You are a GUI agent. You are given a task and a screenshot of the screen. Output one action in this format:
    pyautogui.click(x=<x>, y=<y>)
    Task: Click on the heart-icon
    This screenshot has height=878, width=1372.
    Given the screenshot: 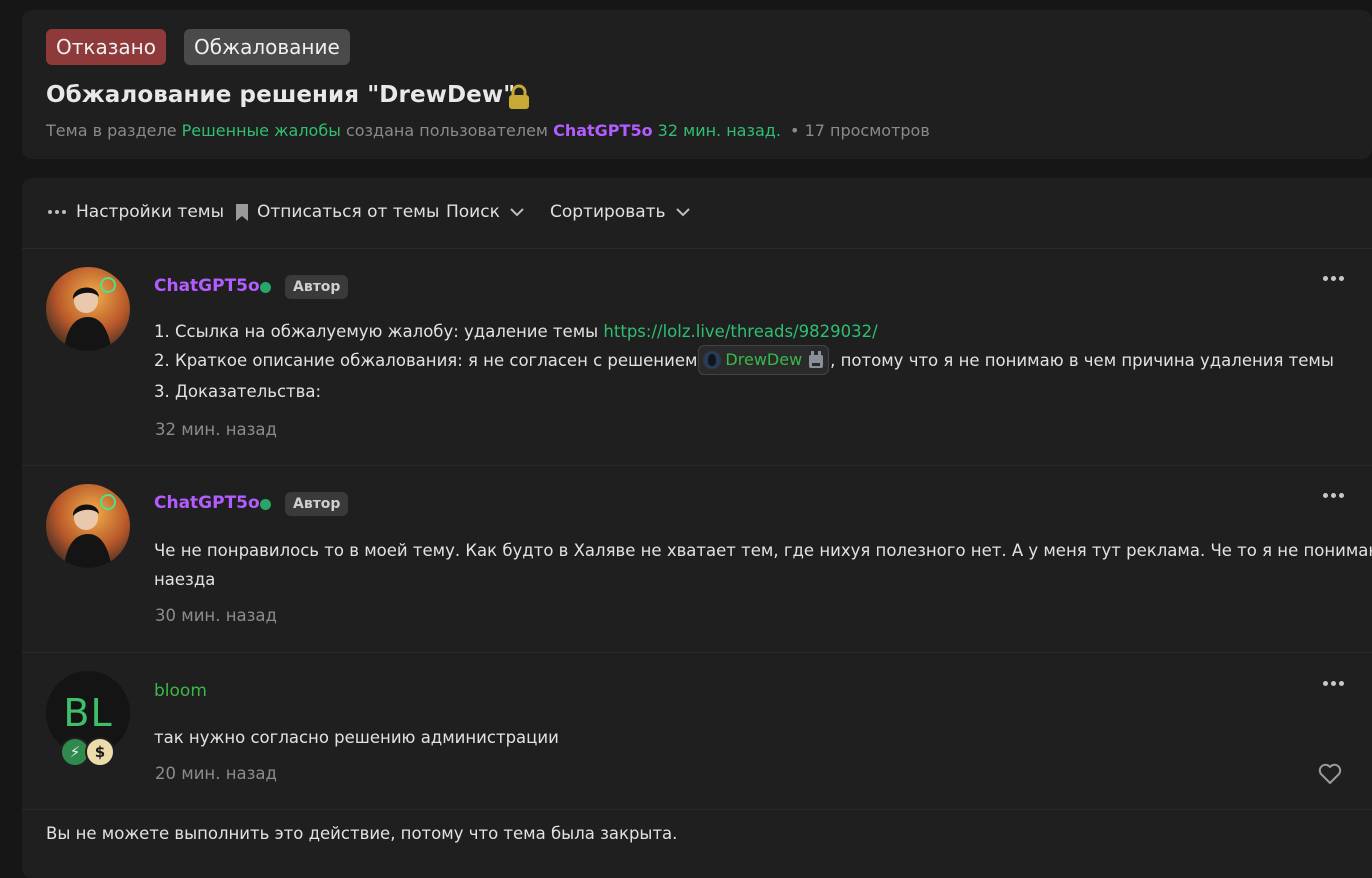 What is the action you would take?
    pyautogui.click(x=1330, y=774)
    